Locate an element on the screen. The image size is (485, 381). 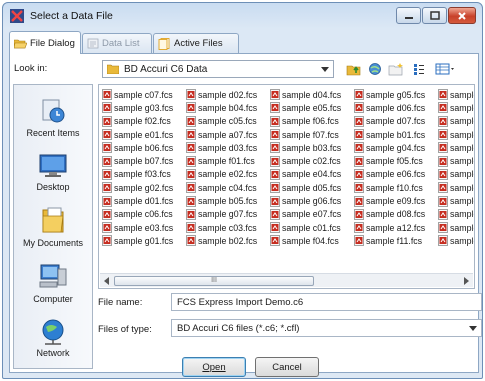
place-desktop: Desktop is located at coordinates (53, 172).